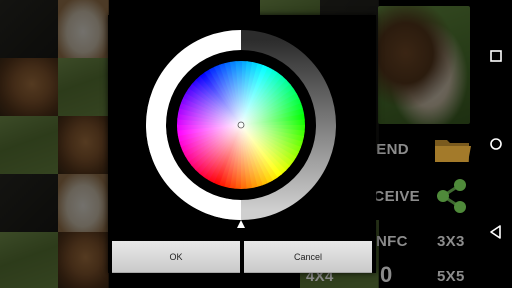  I want to click on grid-5x5-option: 5X5, so click(451, 276).